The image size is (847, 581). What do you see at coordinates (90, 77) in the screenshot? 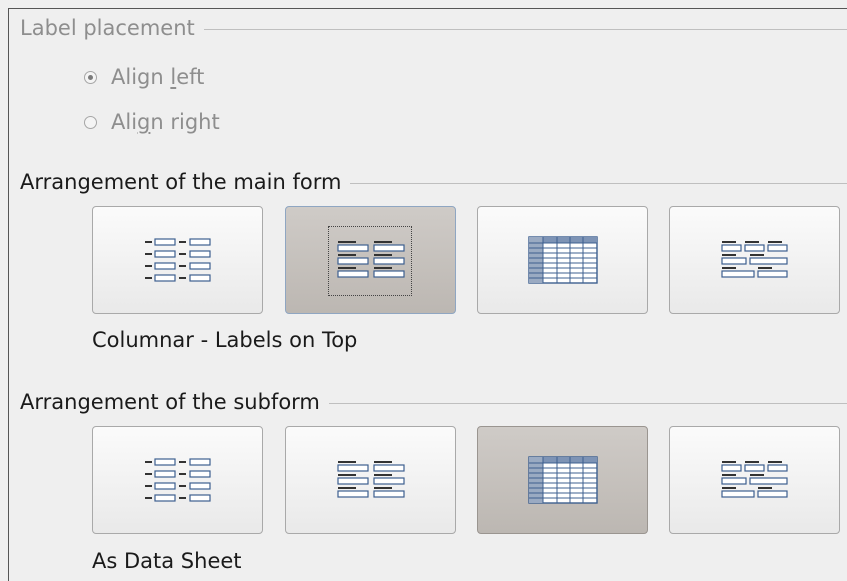
I see `radio-checked-icon` at bounding box center [90, 77].